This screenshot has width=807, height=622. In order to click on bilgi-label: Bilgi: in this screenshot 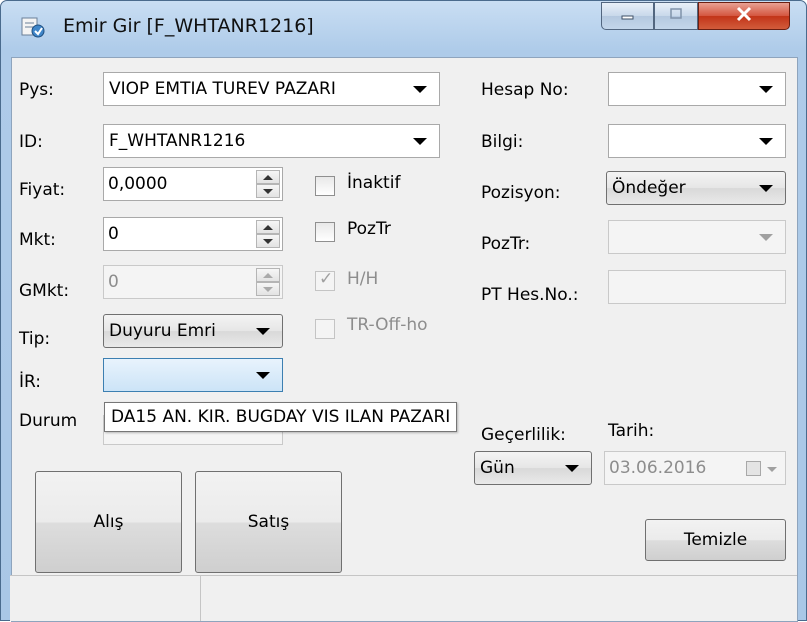, I will do `click(502, 142)`.